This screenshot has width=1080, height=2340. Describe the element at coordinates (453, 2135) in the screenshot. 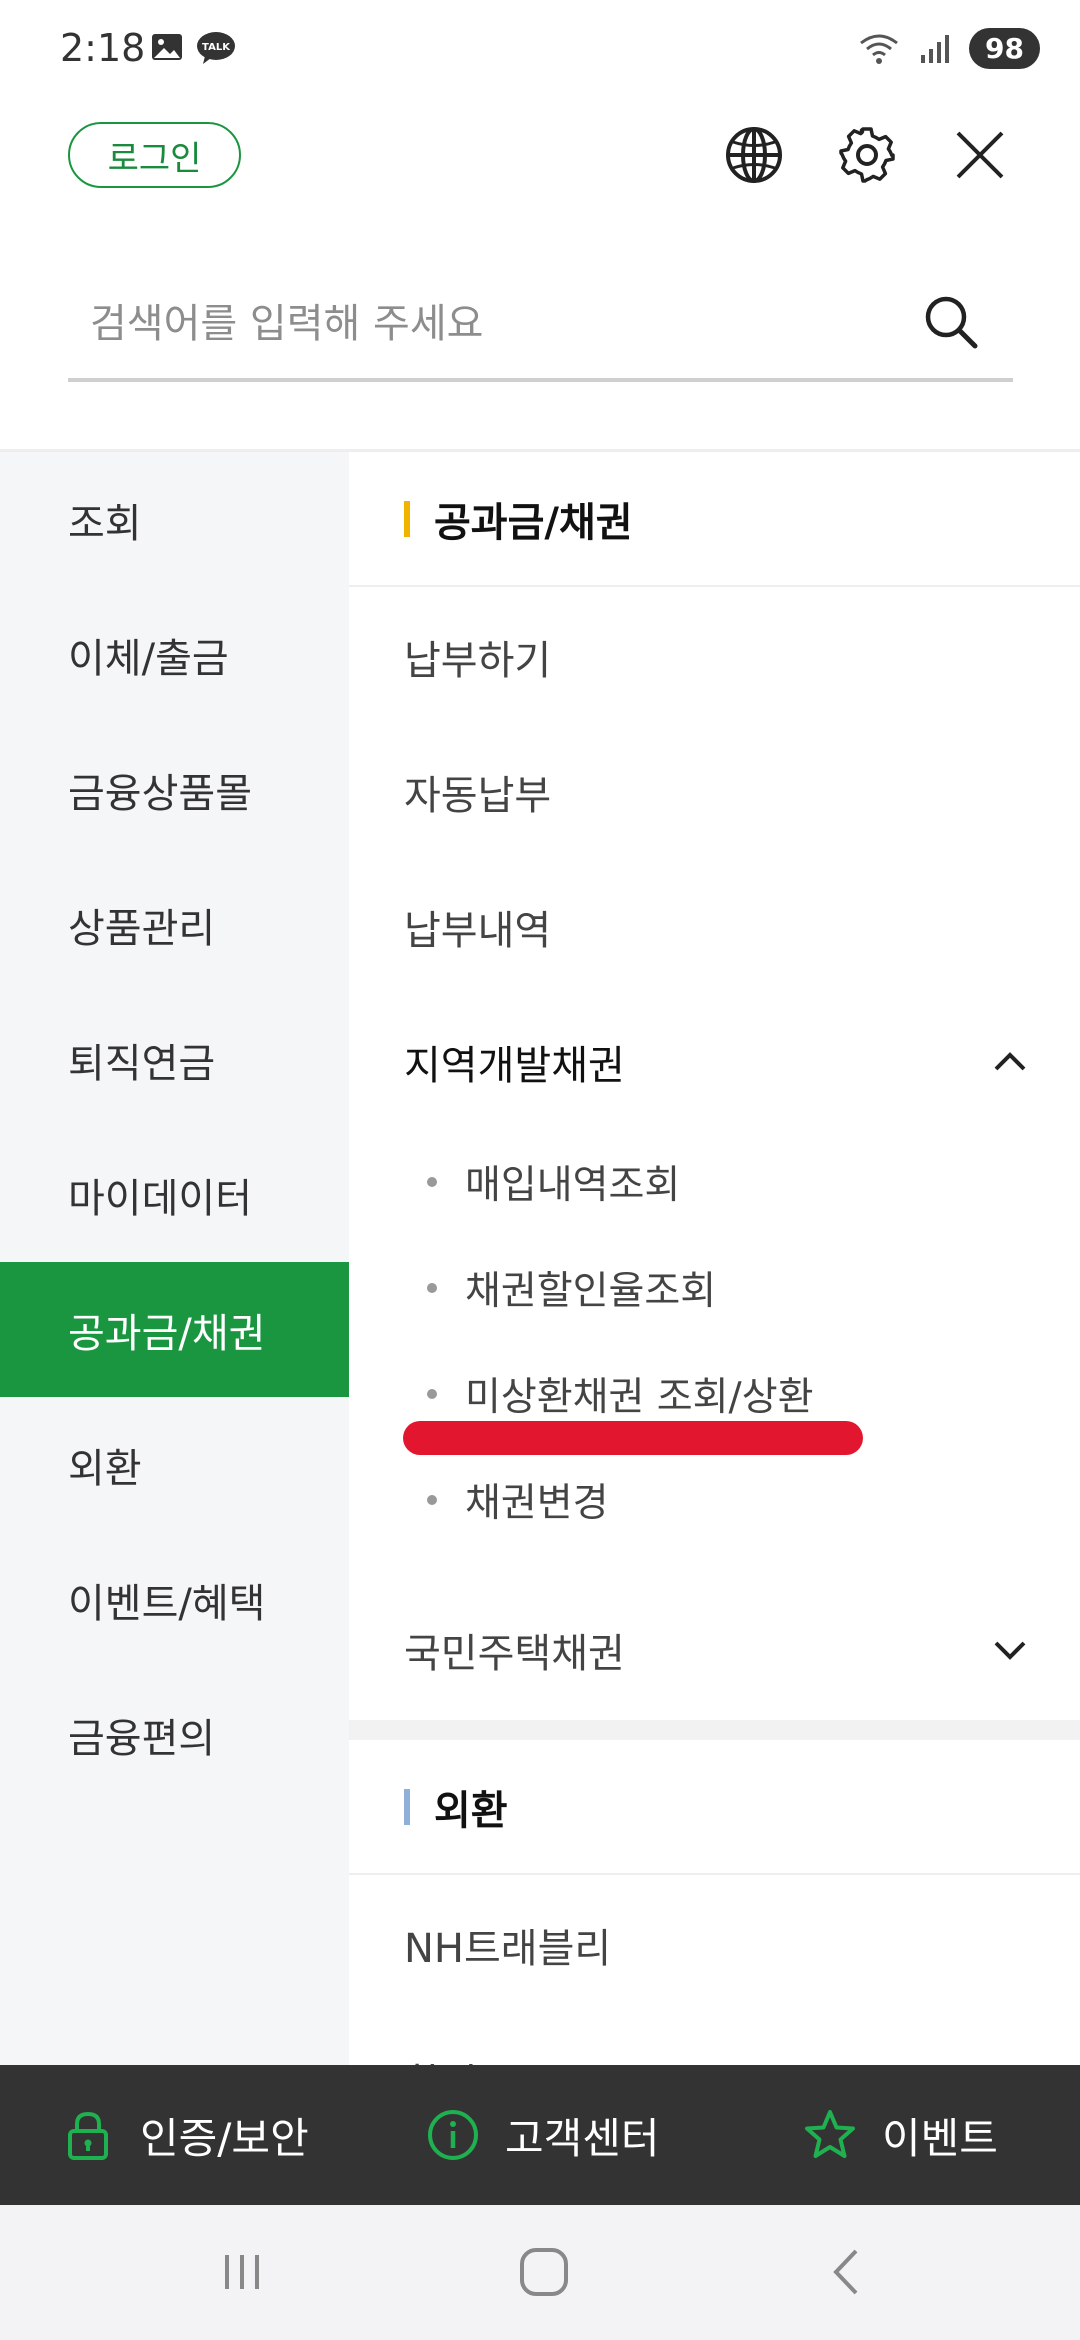

I see `info-icon` at that location.